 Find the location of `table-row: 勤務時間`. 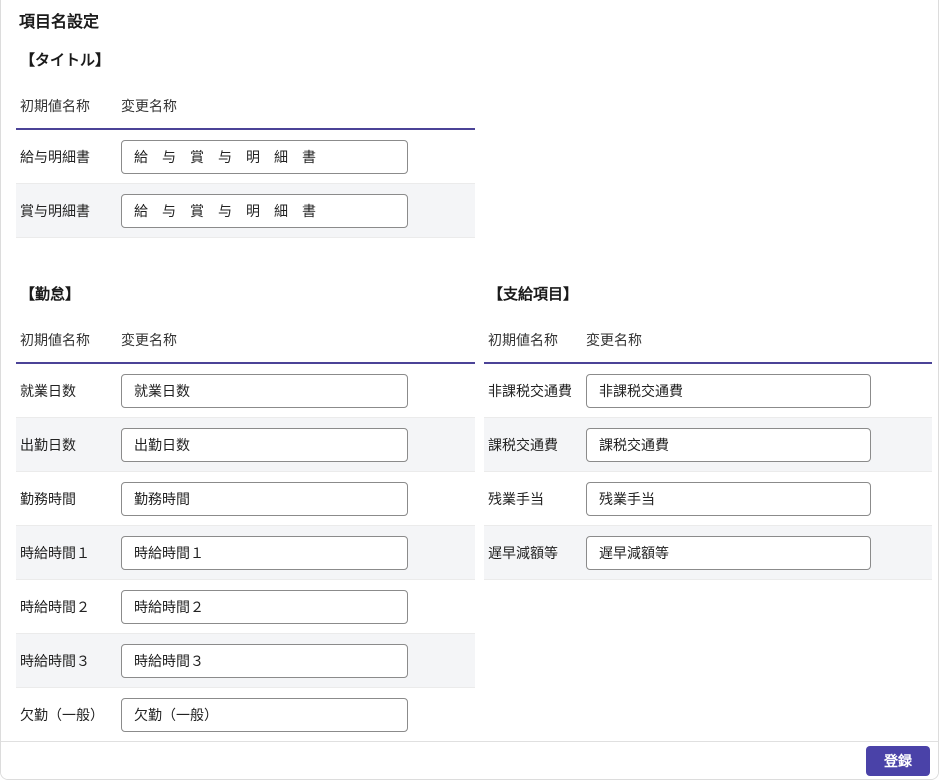

table-row: 勤務時間 is located at coordinates (245, 499).